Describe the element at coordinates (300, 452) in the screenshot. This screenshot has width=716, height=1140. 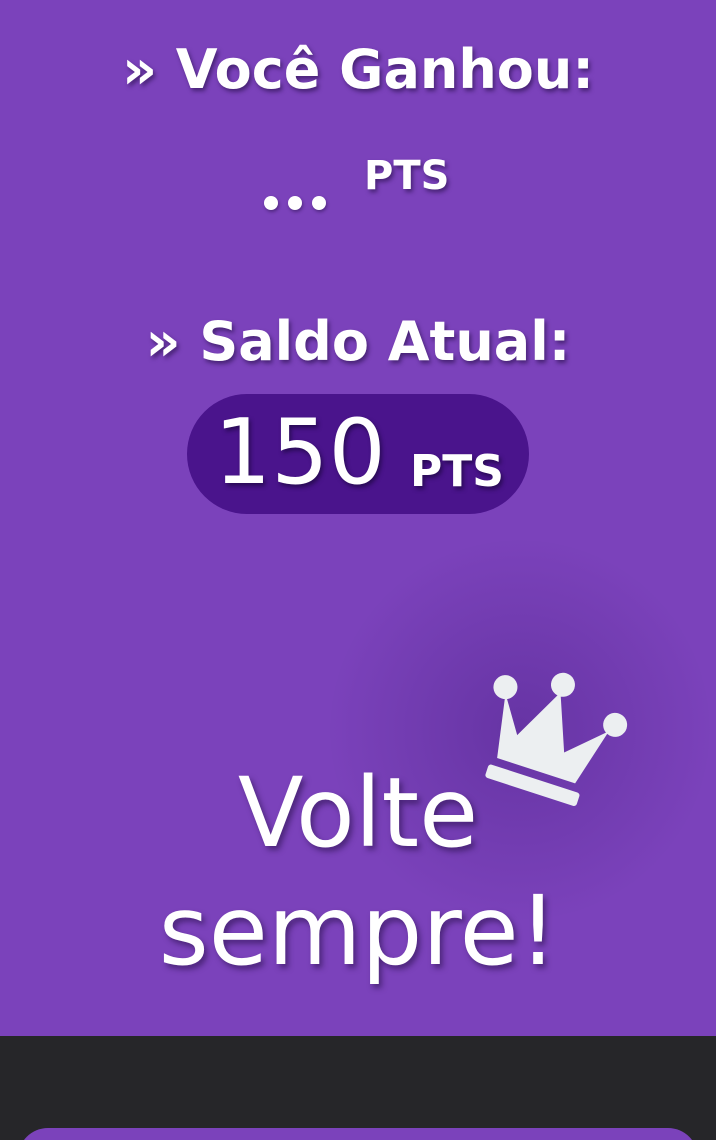
I see `balance-value: 150` at that location.